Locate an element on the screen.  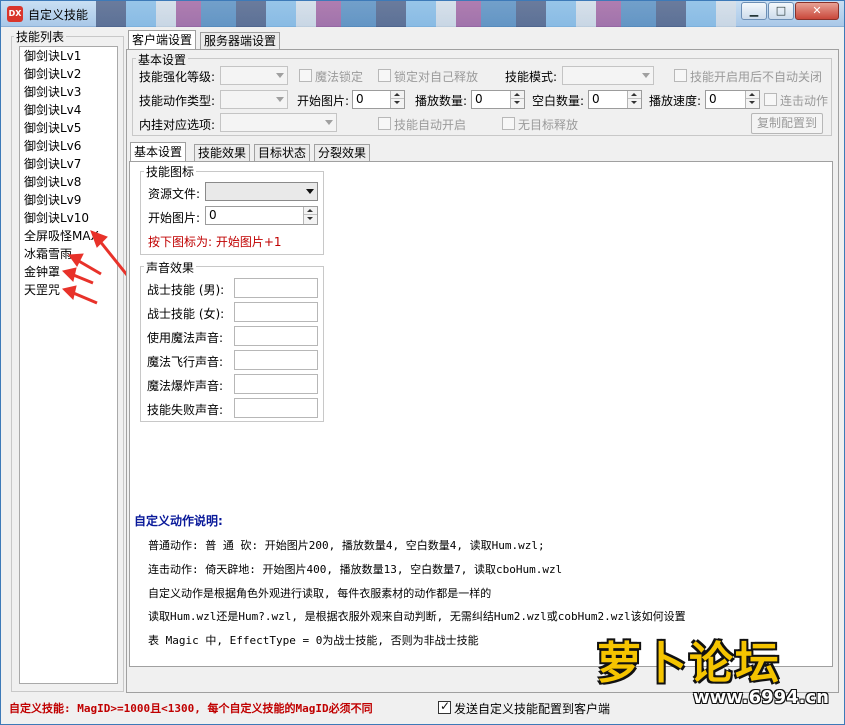
start-frame-value: 0 is located at coordinates (360, 99).